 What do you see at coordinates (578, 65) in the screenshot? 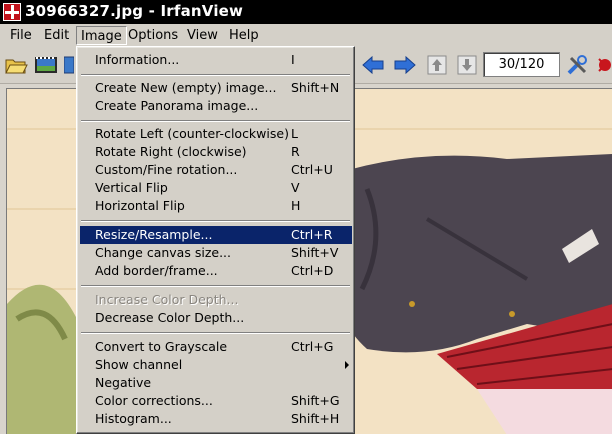
I see `properties-icon` at bounding box center [578, 65].